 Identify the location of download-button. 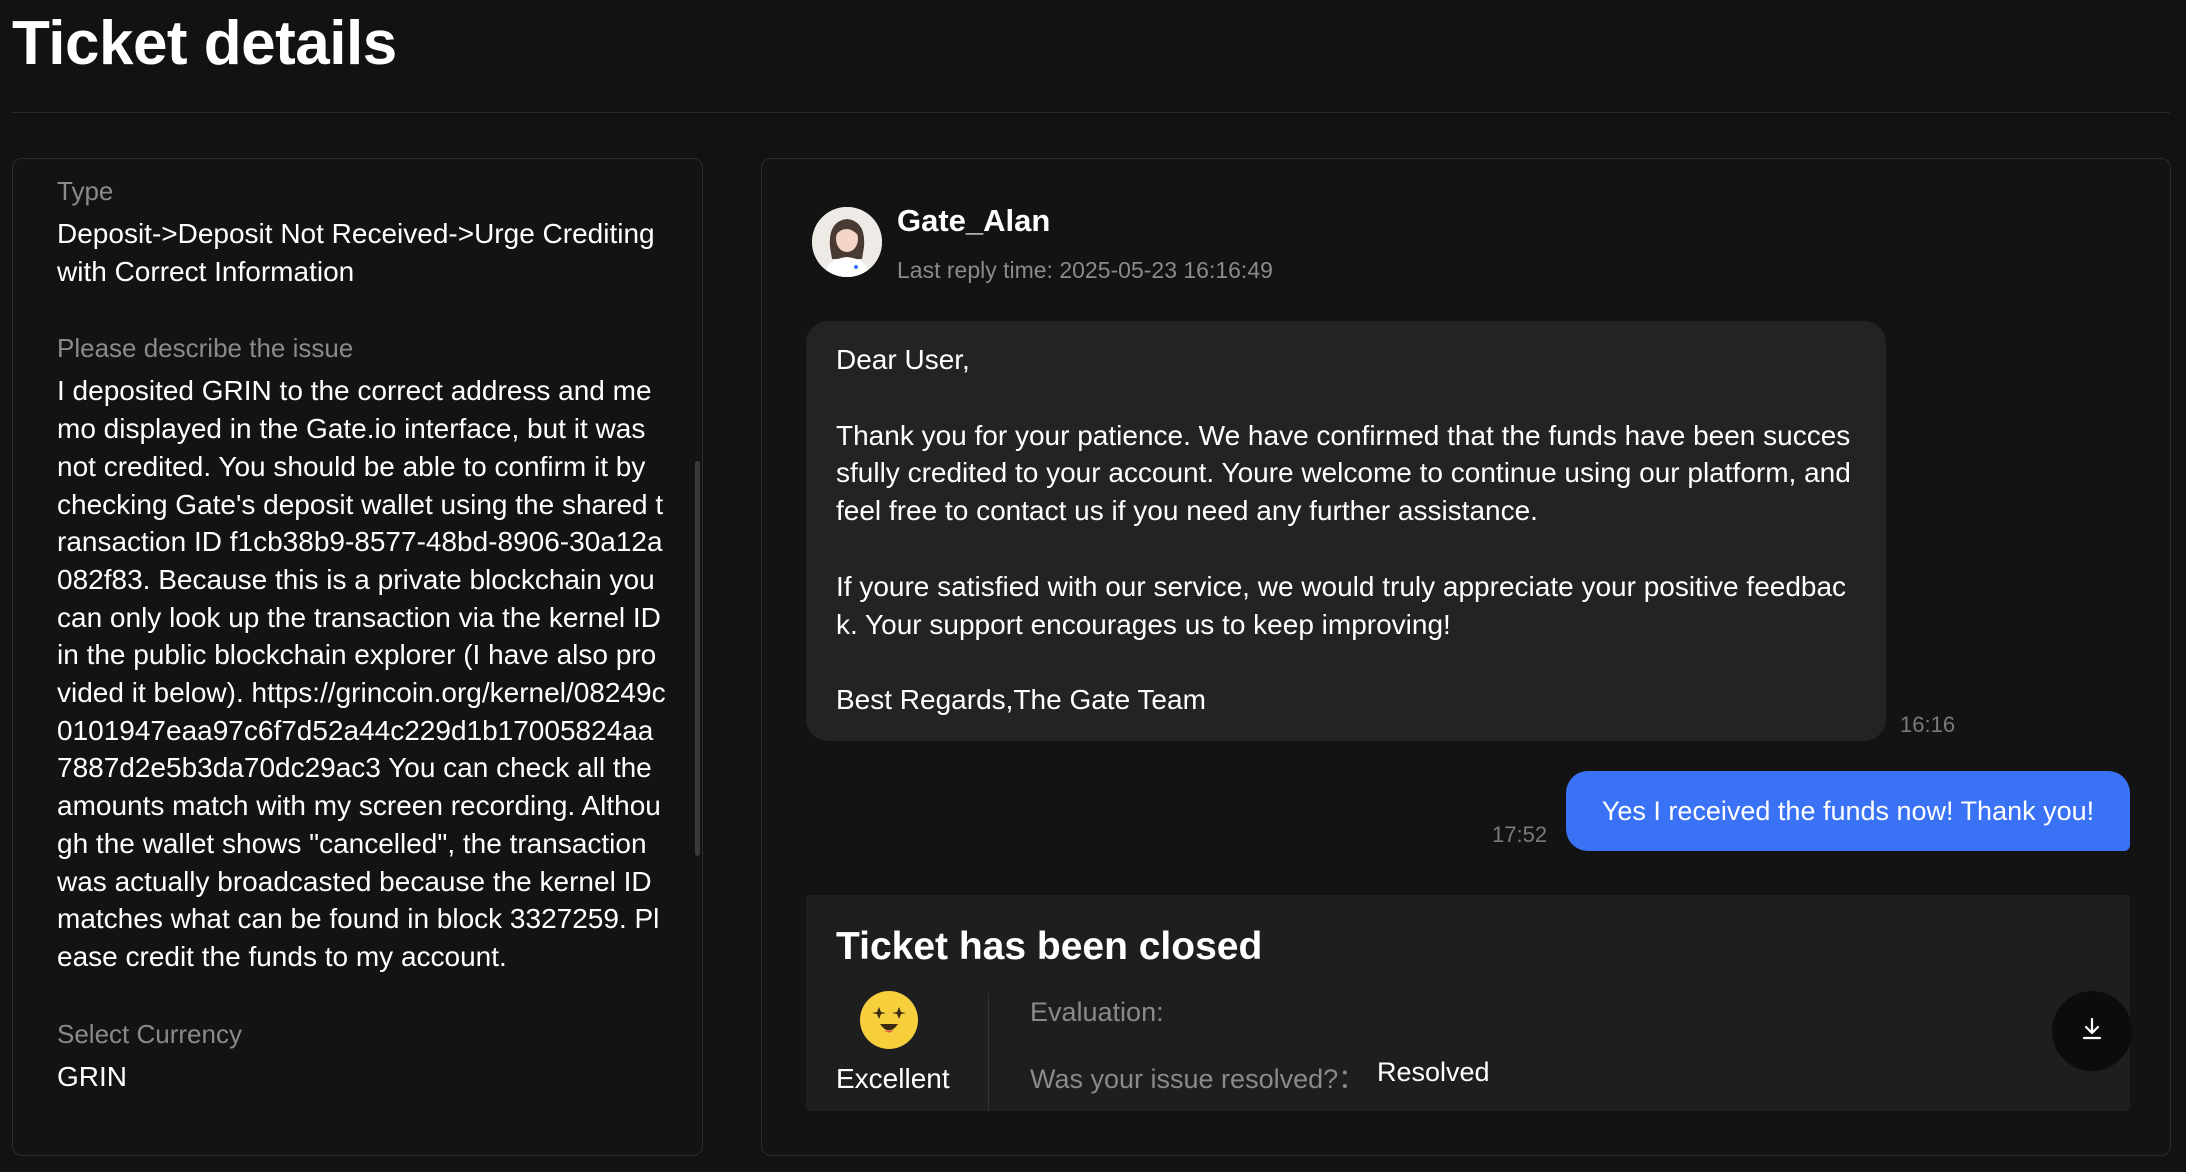
(2092, 1031).